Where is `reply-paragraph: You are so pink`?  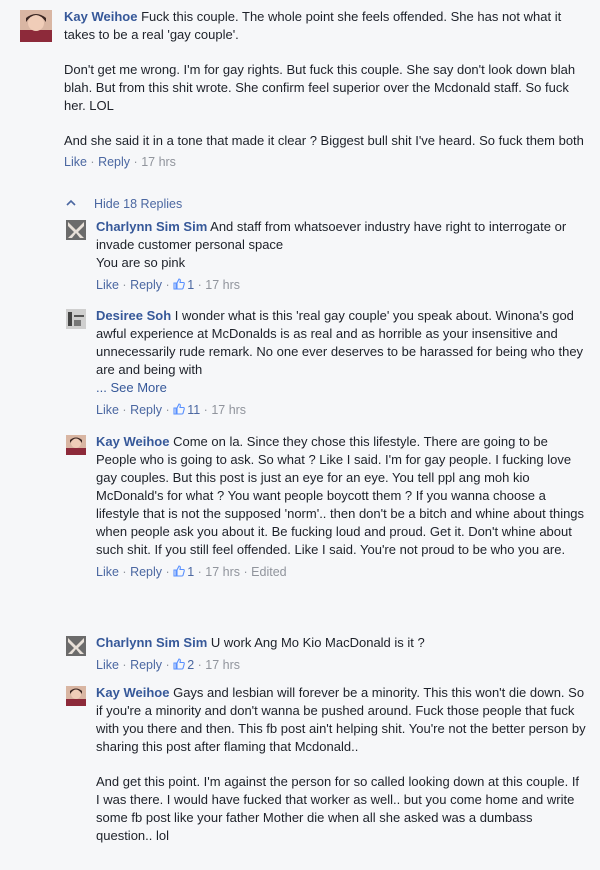
reply-paragraph: You are so pink is located at coordinates (141, 262).